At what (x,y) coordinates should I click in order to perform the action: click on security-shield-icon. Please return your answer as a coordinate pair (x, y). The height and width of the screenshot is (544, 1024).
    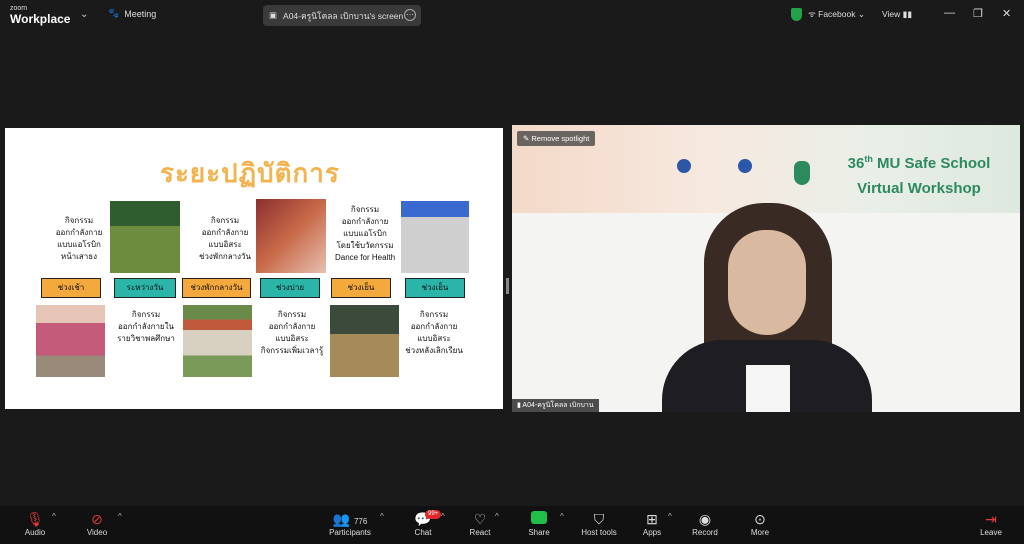
    Looking at the image, I should click on (796, 14).